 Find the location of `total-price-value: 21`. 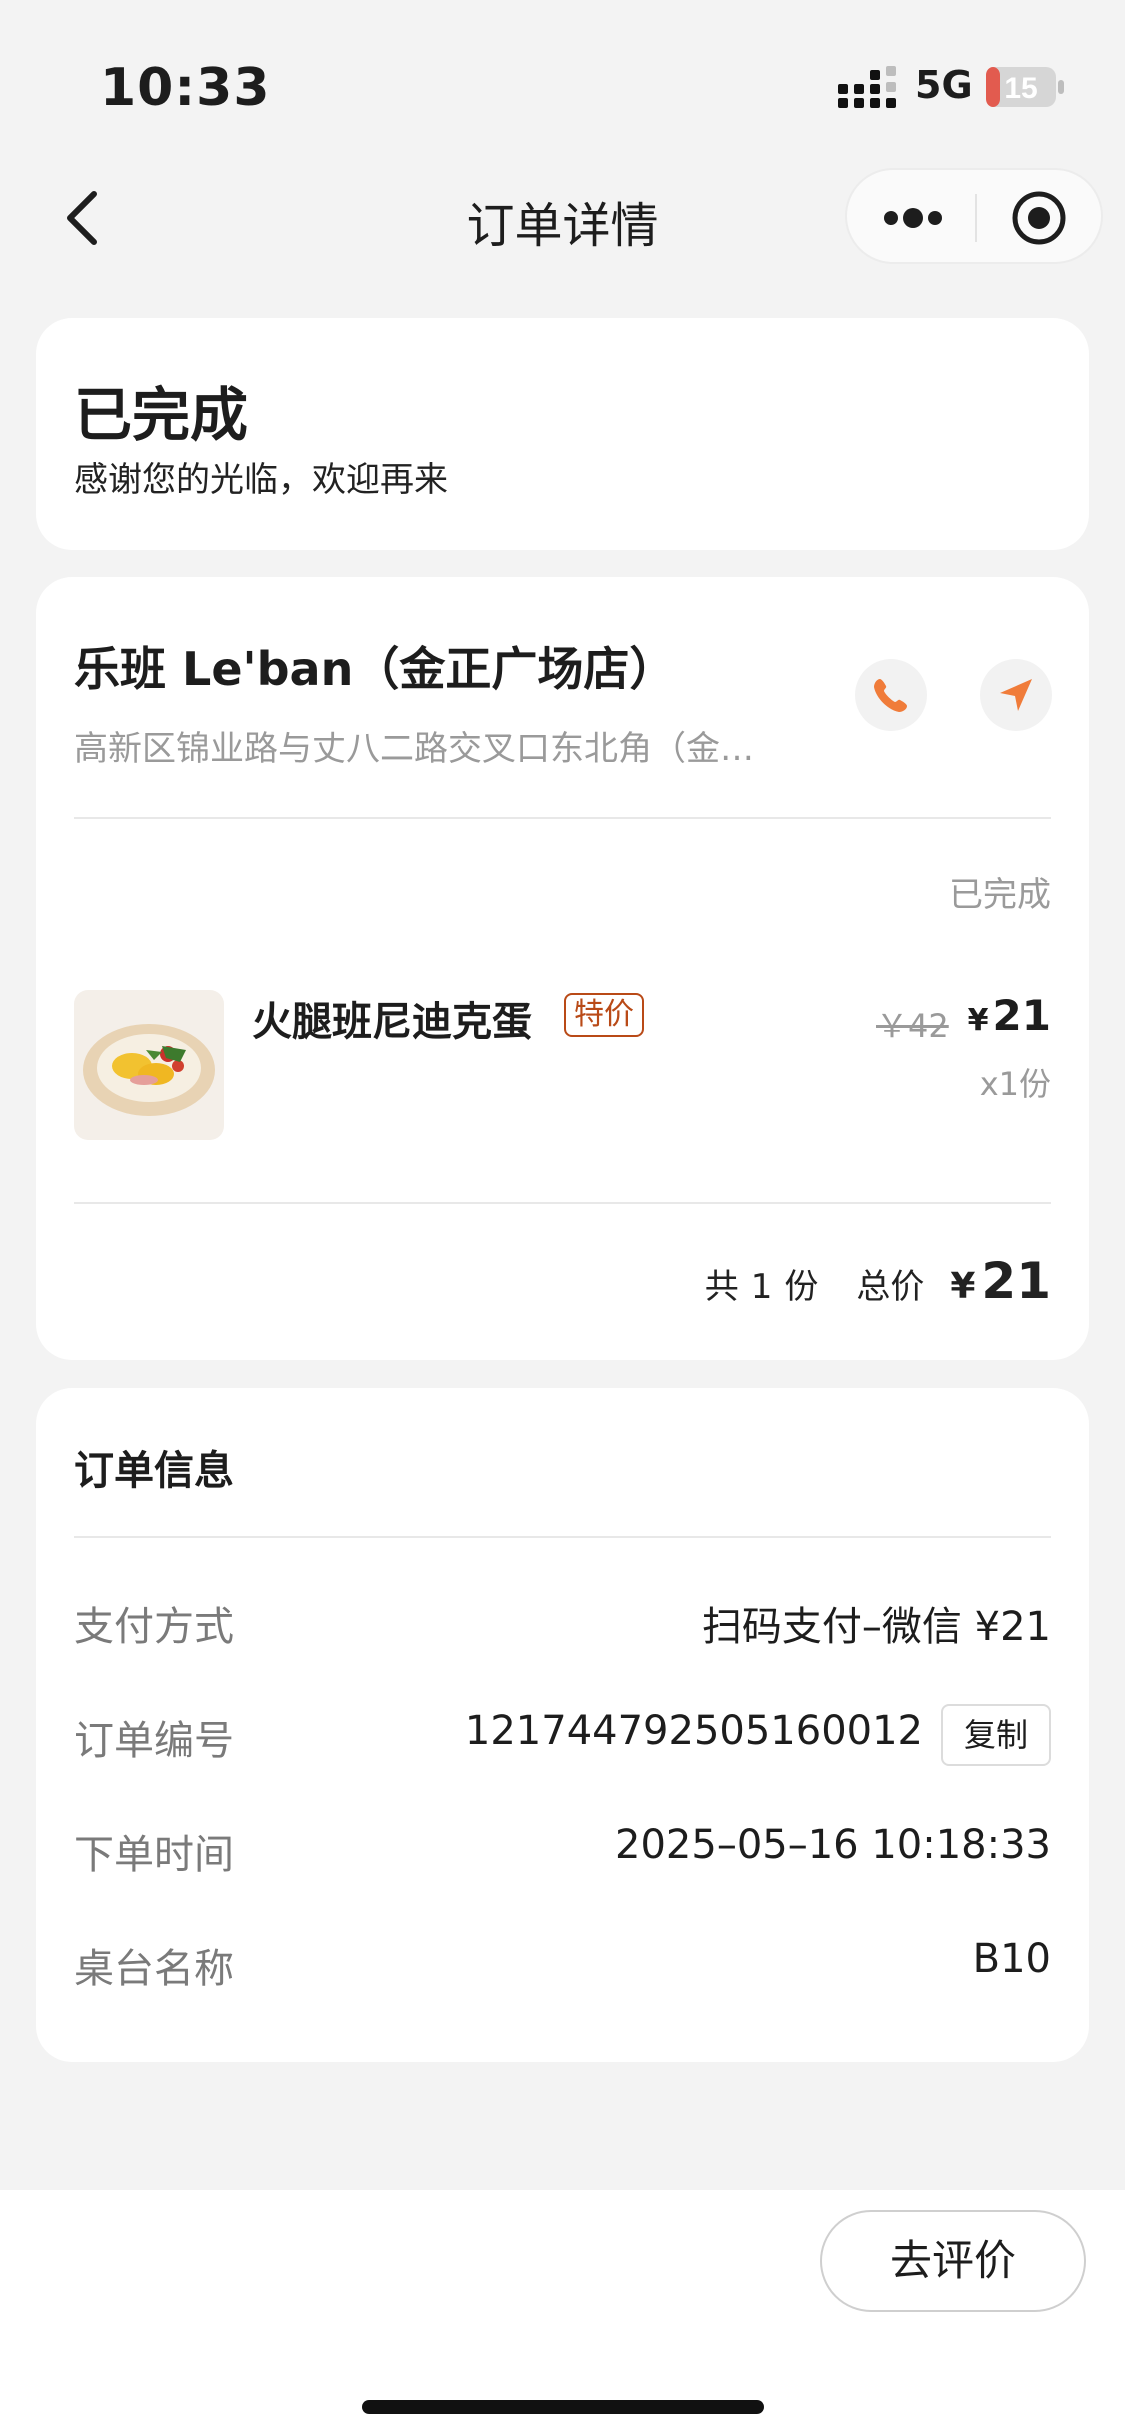

total-price-value: 21 is located at coordinates (1016, 1281).